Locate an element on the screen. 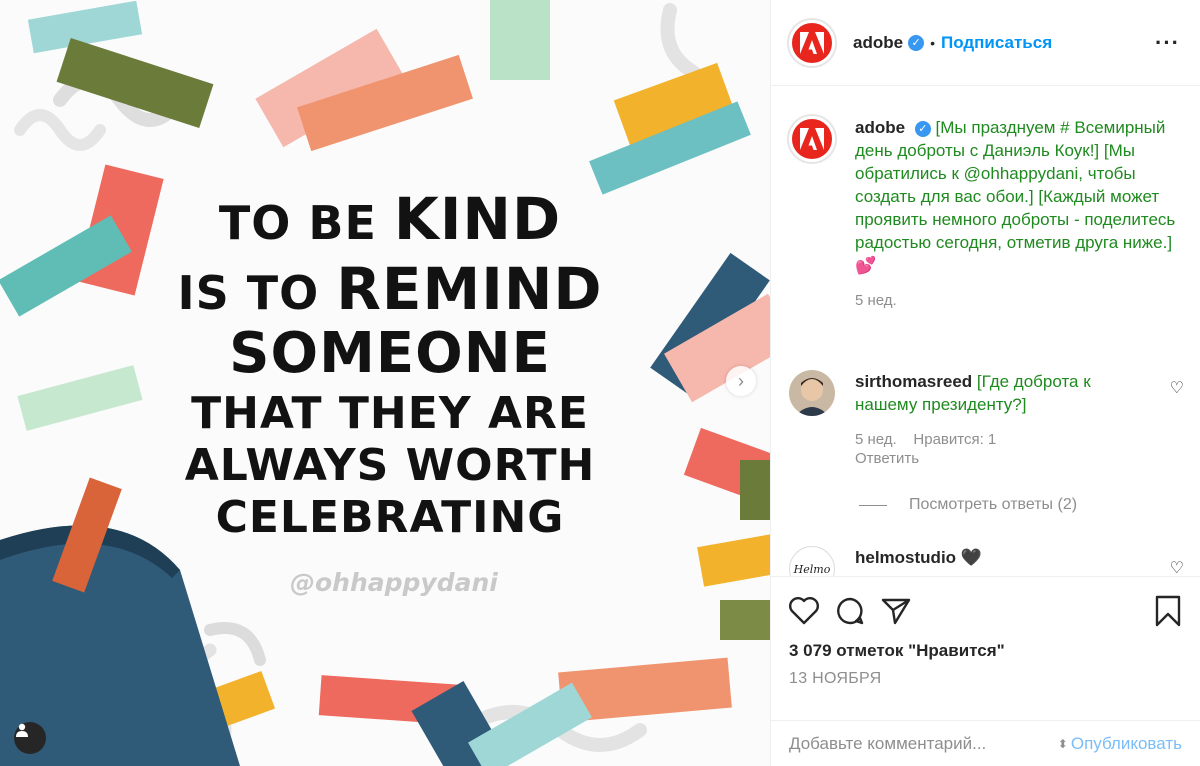 The height and width of the screenshot is (766, 1200). comment-text: 🖤 is located at coordinates (971, 557).